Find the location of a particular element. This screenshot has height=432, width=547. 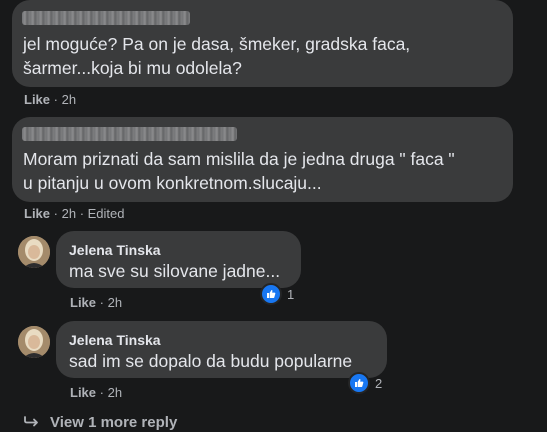

reaction-summary: 2 is located at coordinates (365, 383).